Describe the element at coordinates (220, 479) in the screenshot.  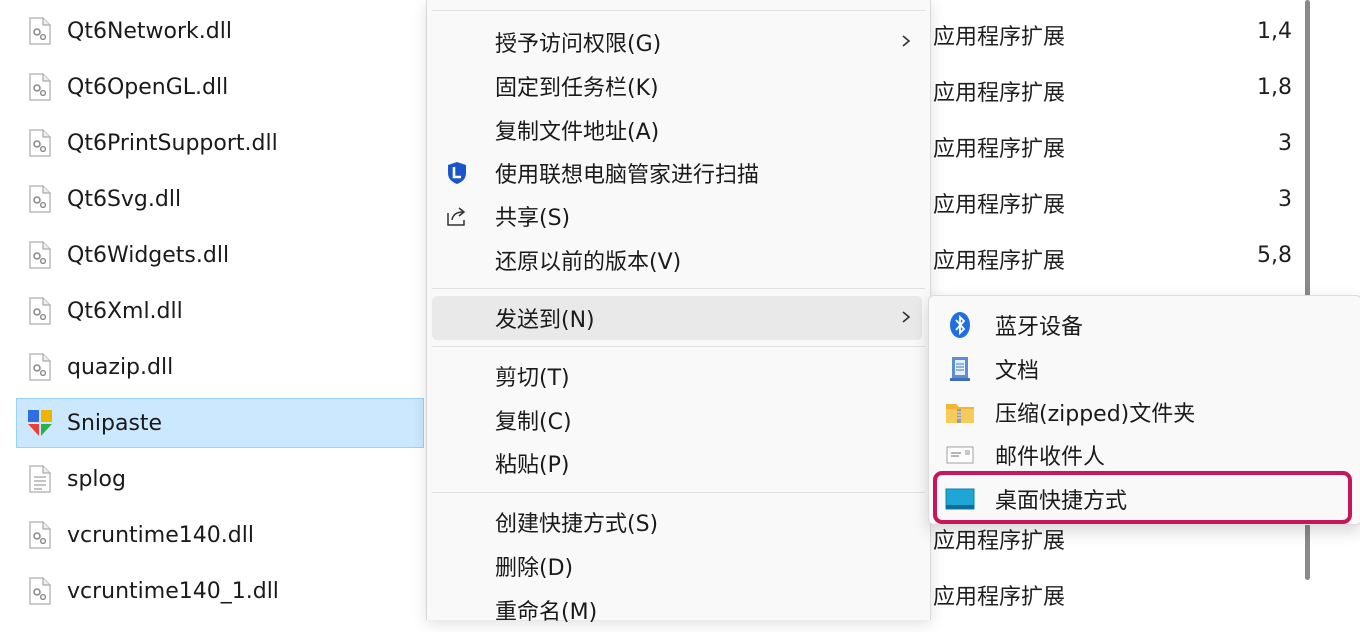
I see `file-row: splog` at that location.